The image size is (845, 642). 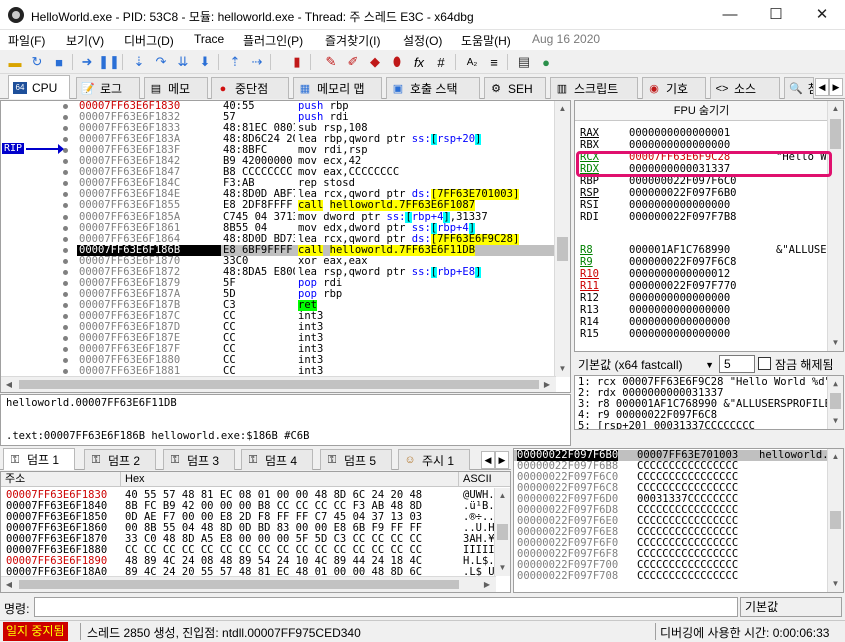 What do you see at coordinates (87, 62) in the screenshot?
I see `run-icon: ➜` at bounding box center [87, 62].